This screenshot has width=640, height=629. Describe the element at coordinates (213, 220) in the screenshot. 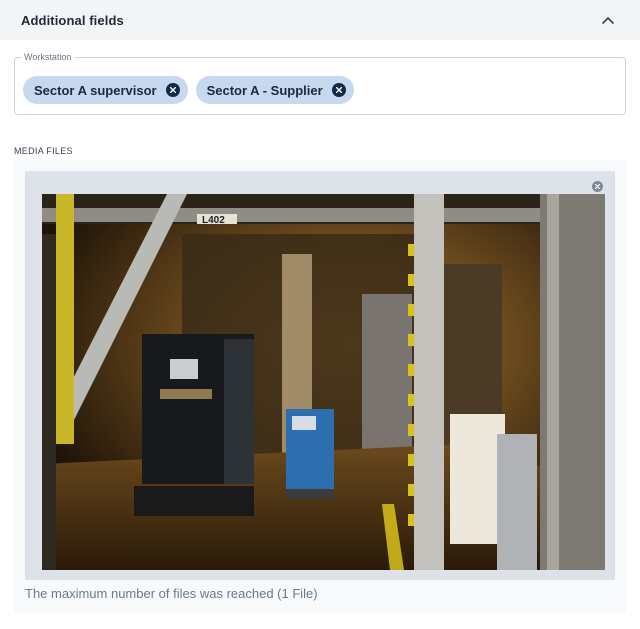

I see `photo-sign-text: L402` at that location.